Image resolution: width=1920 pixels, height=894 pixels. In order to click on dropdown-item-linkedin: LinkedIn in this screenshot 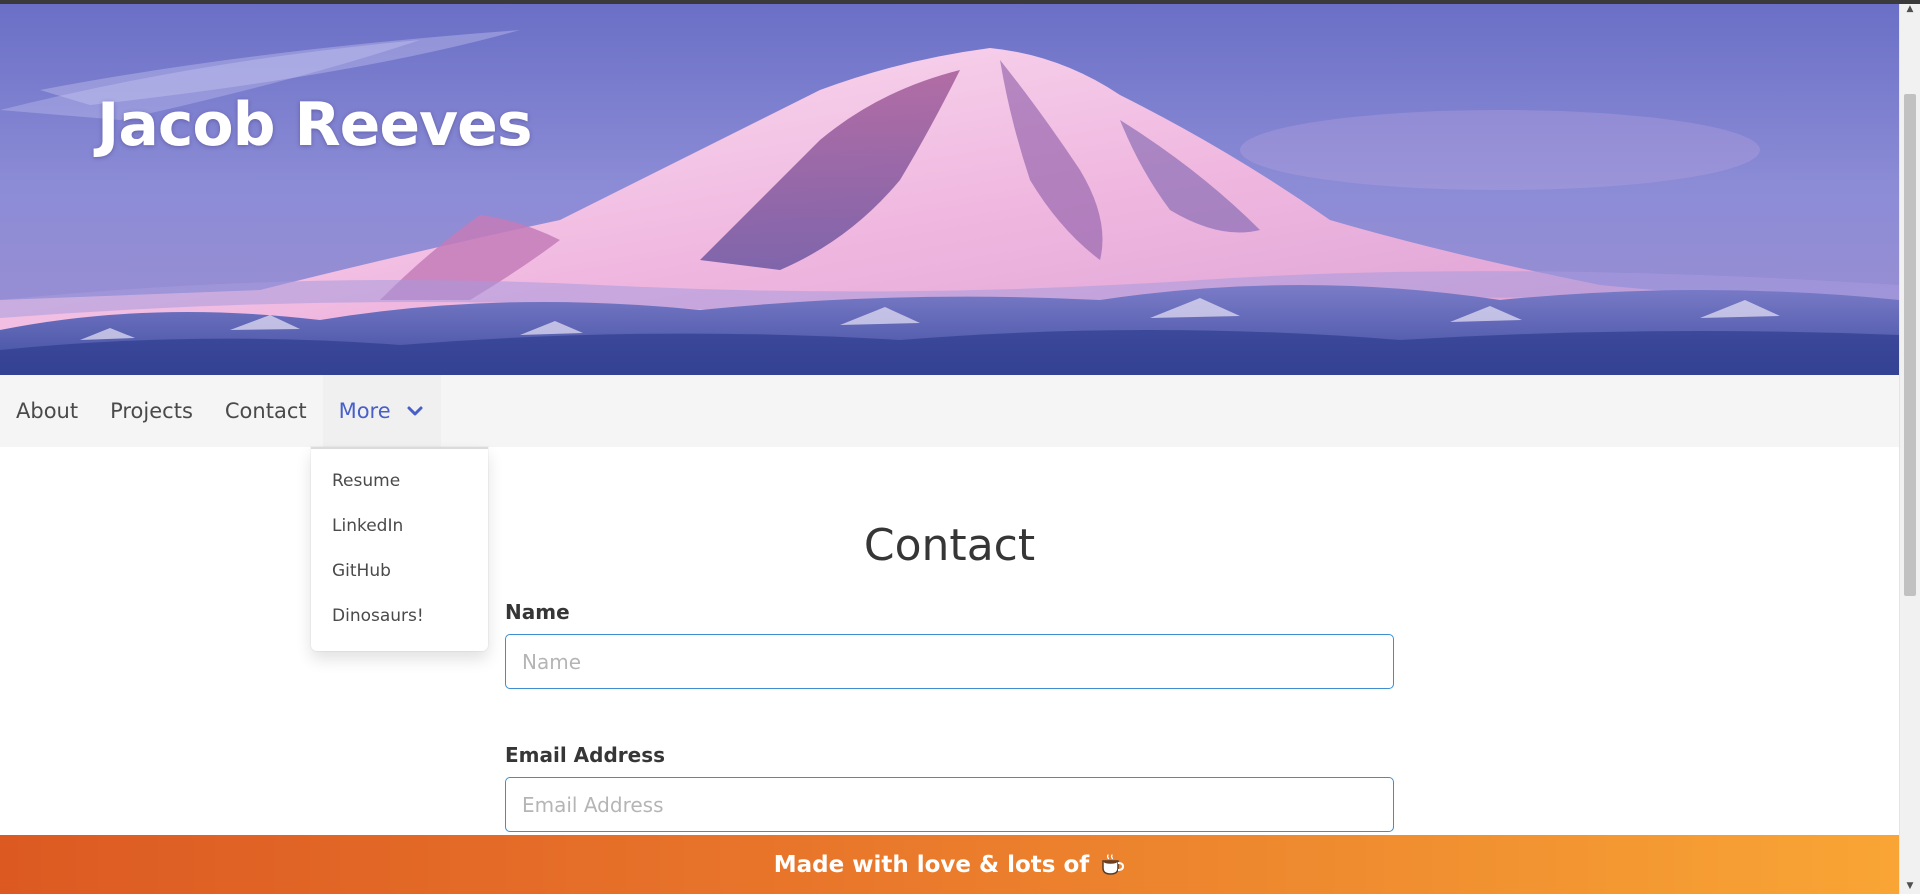, I will do `click(399, 526)`.